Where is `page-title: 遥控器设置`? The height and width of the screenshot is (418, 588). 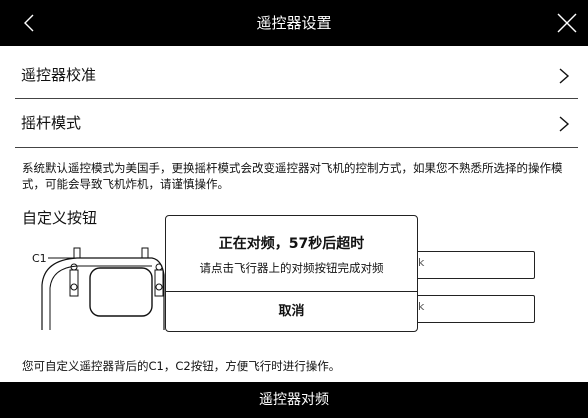
page-title: 遥控器设置 is located at coordinates (294, 23).